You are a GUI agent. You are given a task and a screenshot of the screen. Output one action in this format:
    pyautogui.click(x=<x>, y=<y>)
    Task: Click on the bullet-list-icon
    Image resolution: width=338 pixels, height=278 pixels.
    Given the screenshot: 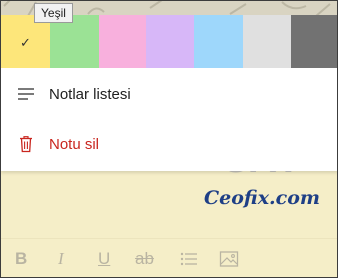 What is the action you would take?
    pyautogui.click(x=189, y=259)
    